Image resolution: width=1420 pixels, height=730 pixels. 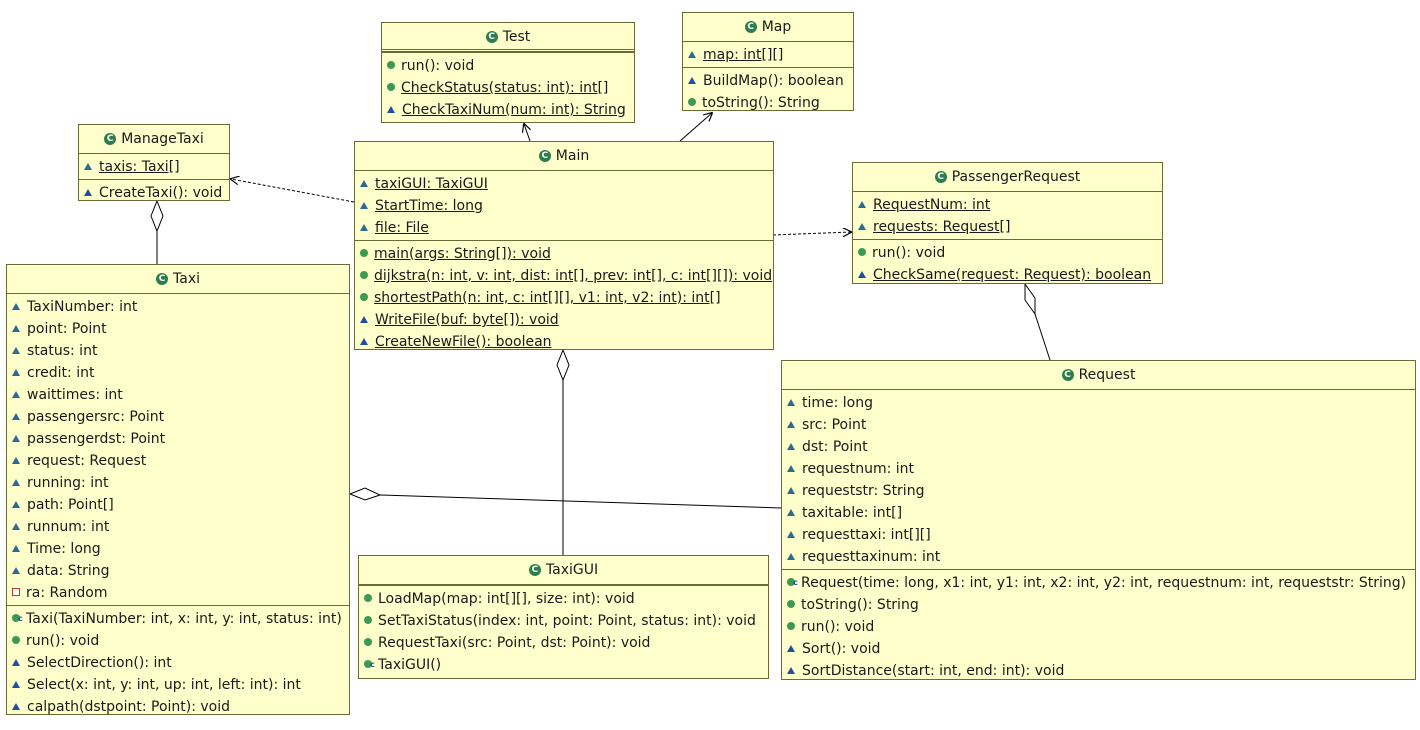 I want to click on class-attribute: taxiGUI: TaxiGUI, so click(x=564, y=184).